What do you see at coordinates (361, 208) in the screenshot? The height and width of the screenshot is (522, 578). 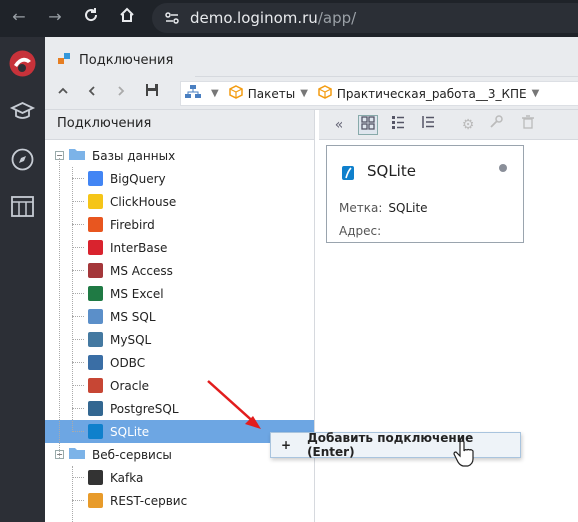 I see `card-label-key: Метка:` at bounding box center [361, 208].